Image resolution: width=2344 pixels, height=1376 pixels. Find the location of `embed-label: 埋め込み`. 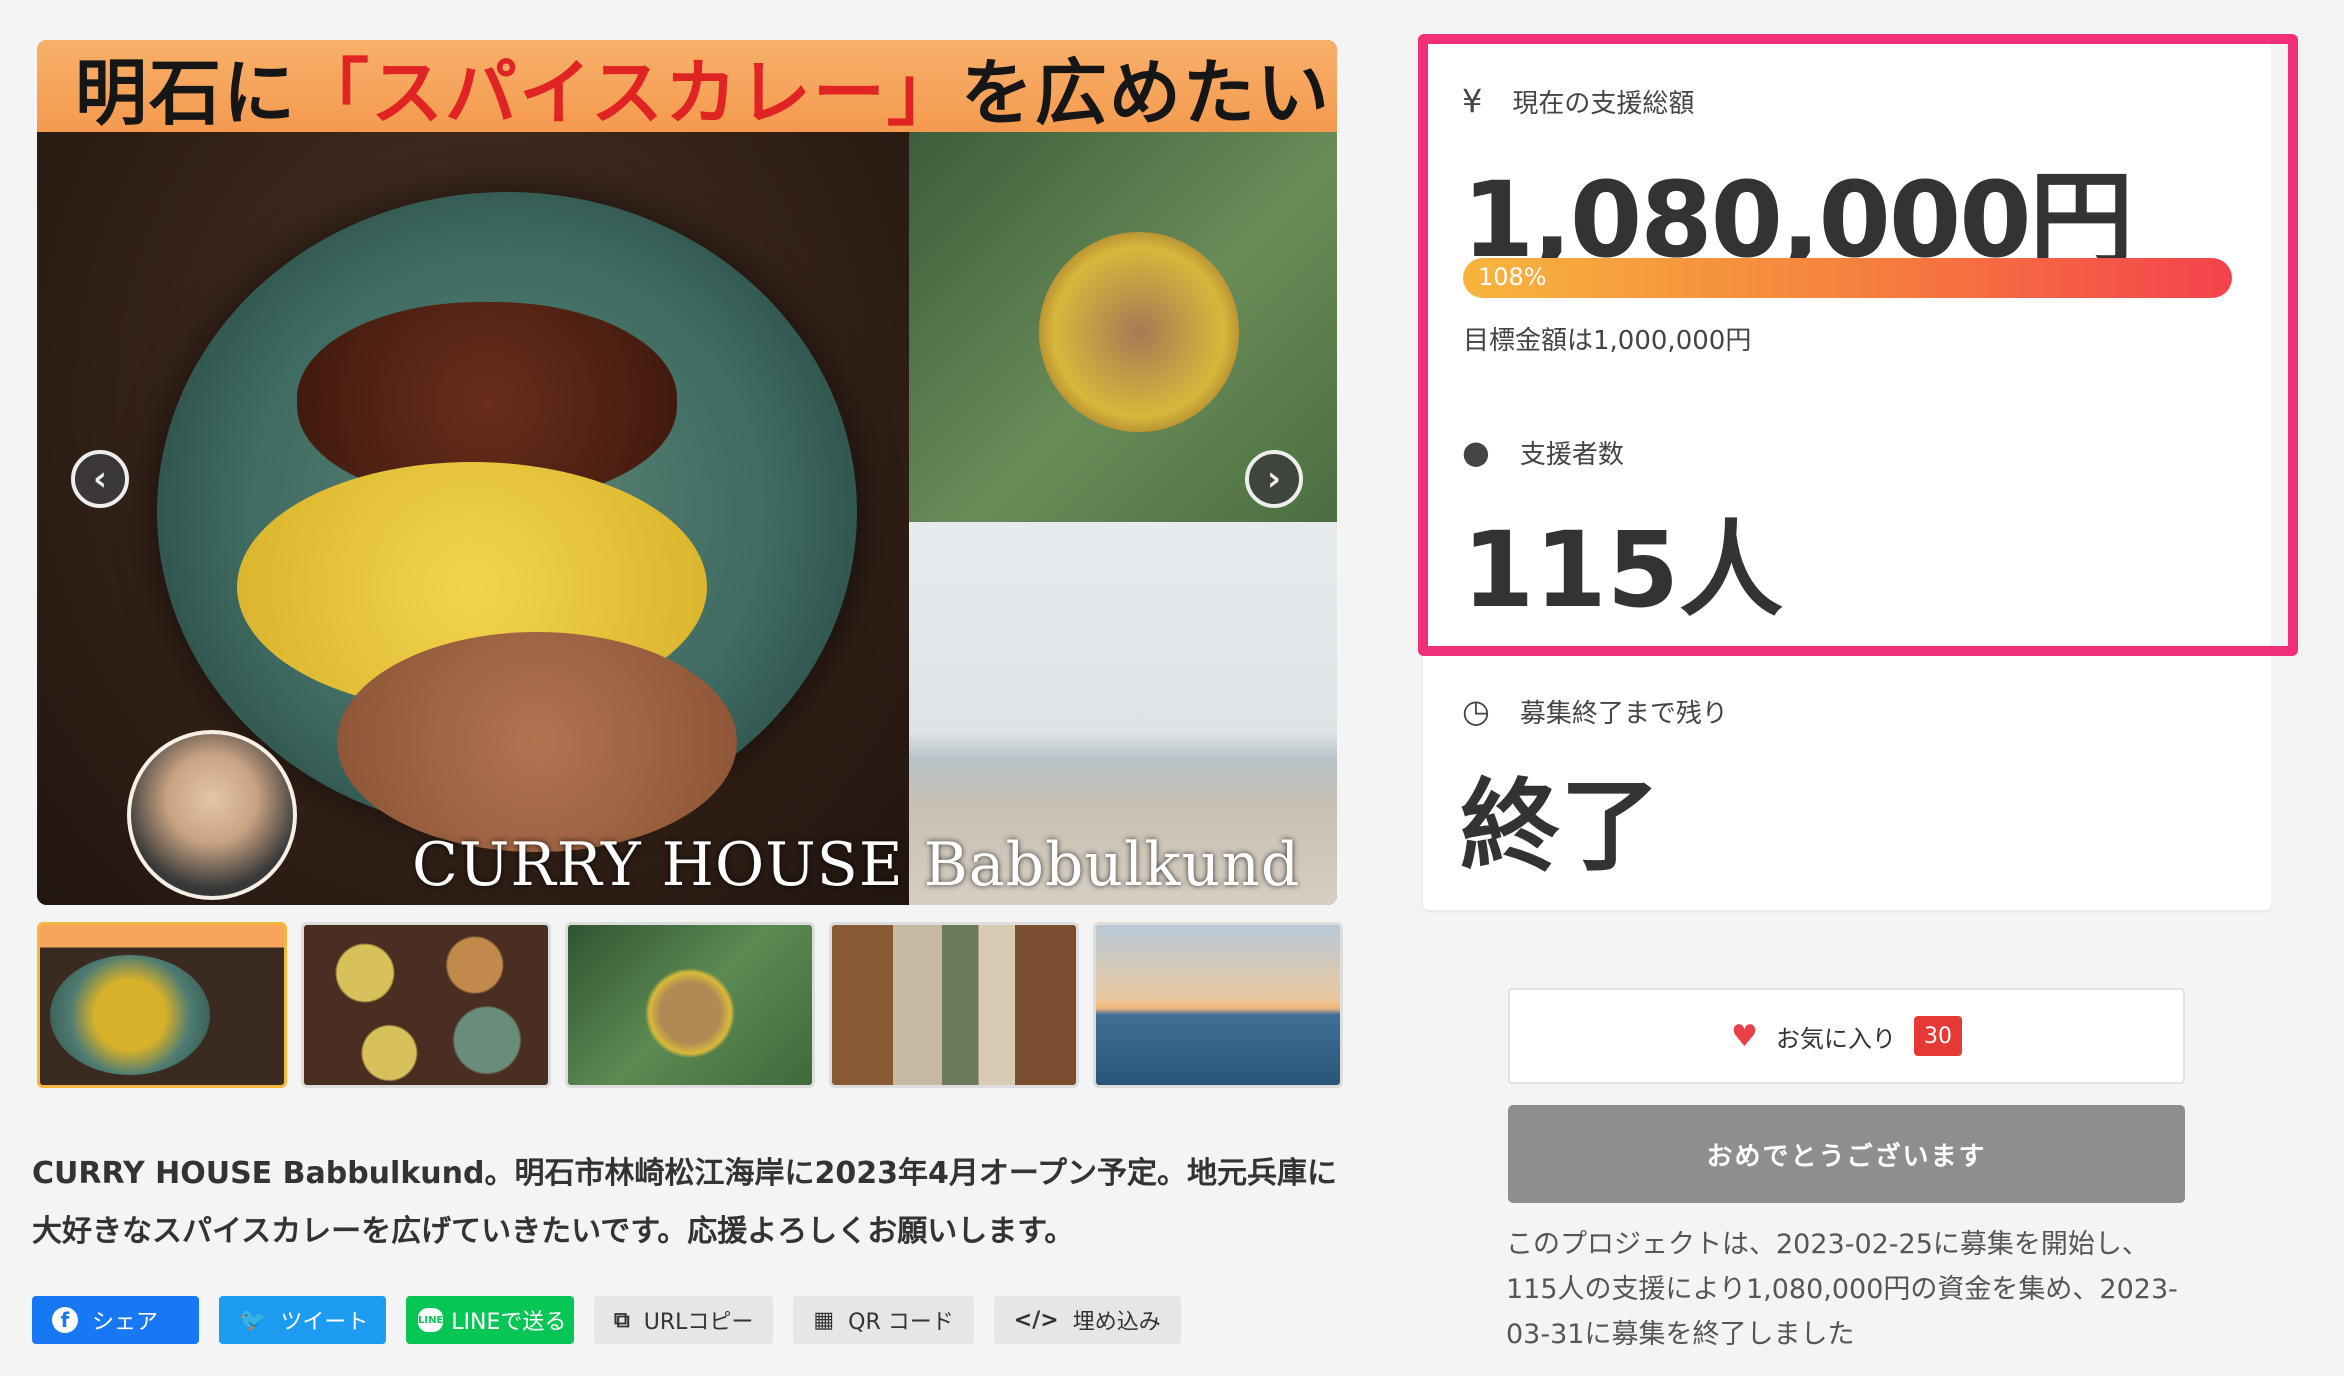

embed-label: 埋め込み is located at coordinates (1116, 1322).